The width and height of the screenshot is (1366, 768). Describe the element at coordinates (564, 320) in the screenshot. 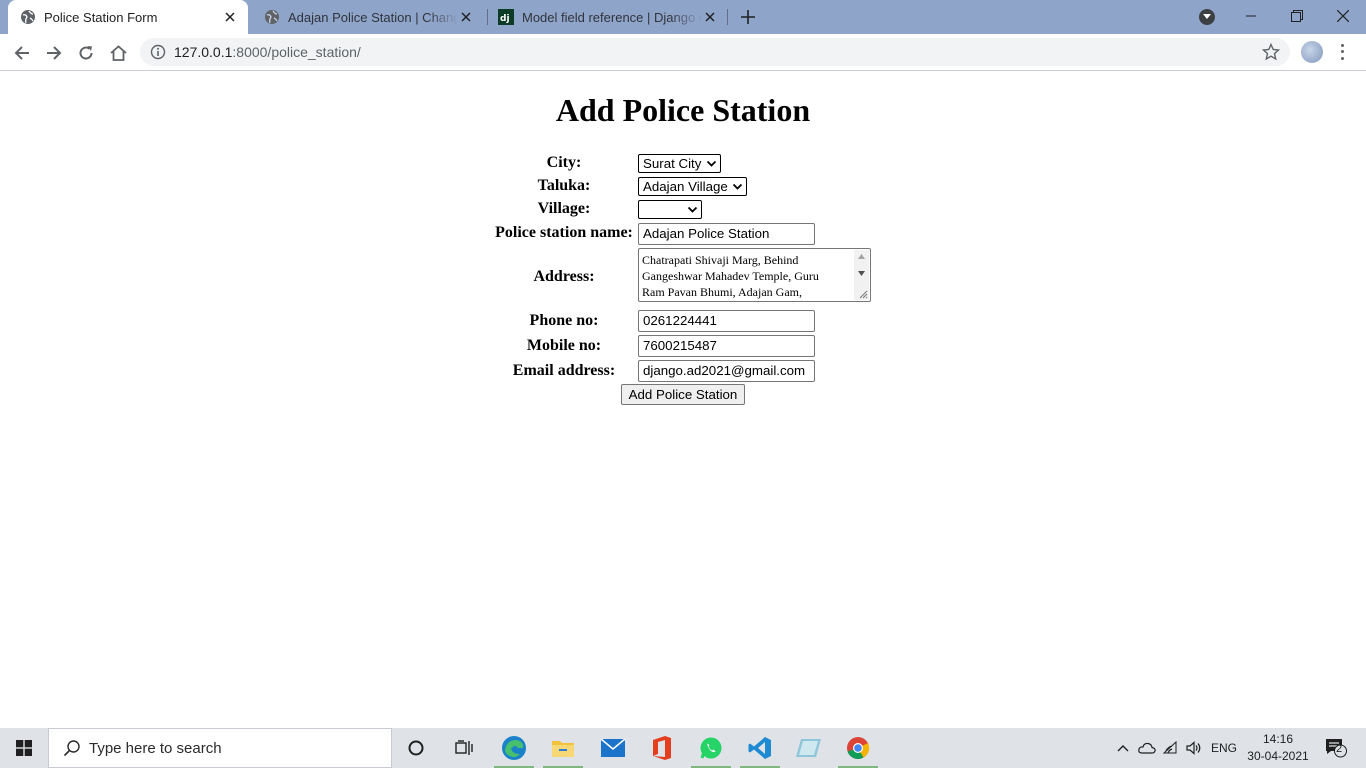

I see `phone-label: Phone no:` at that location.